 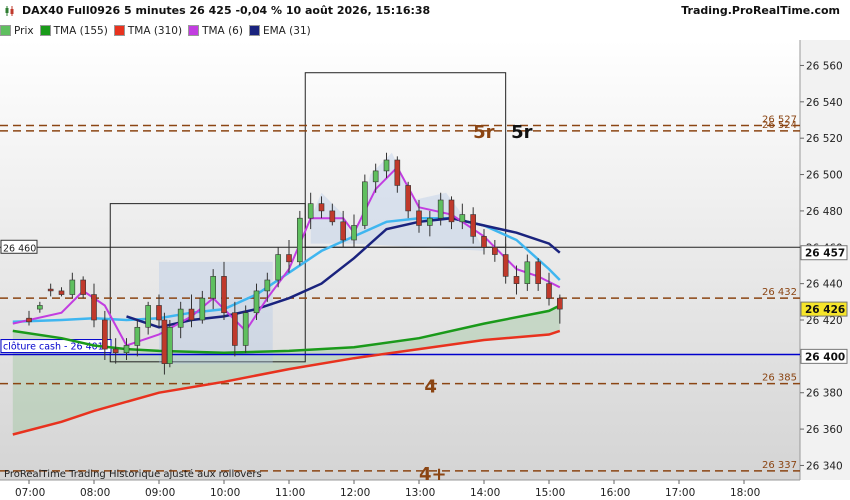 I want to click on legend-label: TMA (310), so click(x=155, y=30).